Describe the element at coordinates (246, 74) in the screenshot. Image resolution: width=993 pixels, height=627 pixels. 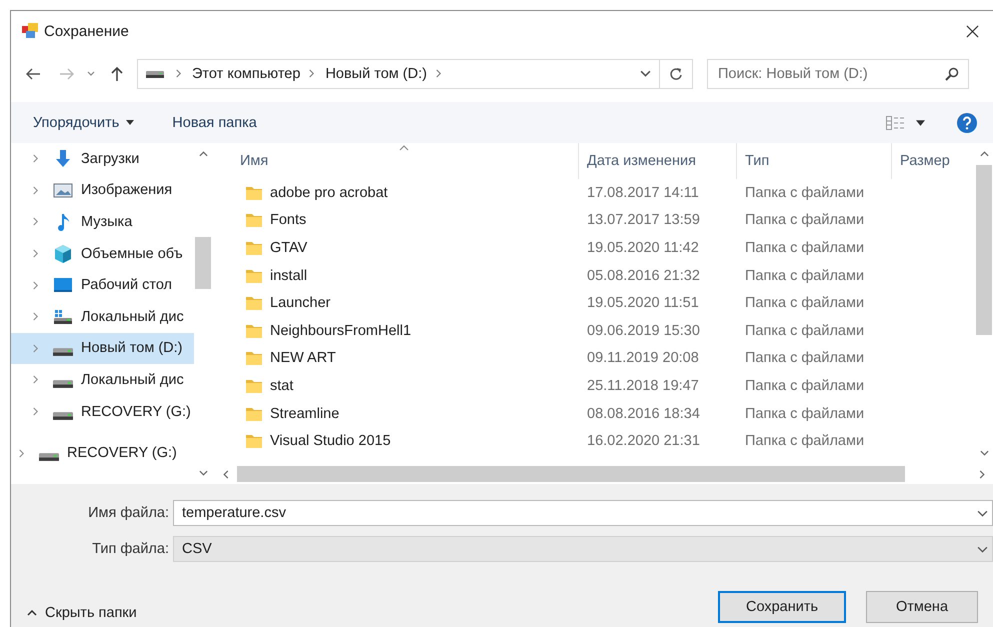
I see `breadcrumb-item: Этот компьютер` at that location.